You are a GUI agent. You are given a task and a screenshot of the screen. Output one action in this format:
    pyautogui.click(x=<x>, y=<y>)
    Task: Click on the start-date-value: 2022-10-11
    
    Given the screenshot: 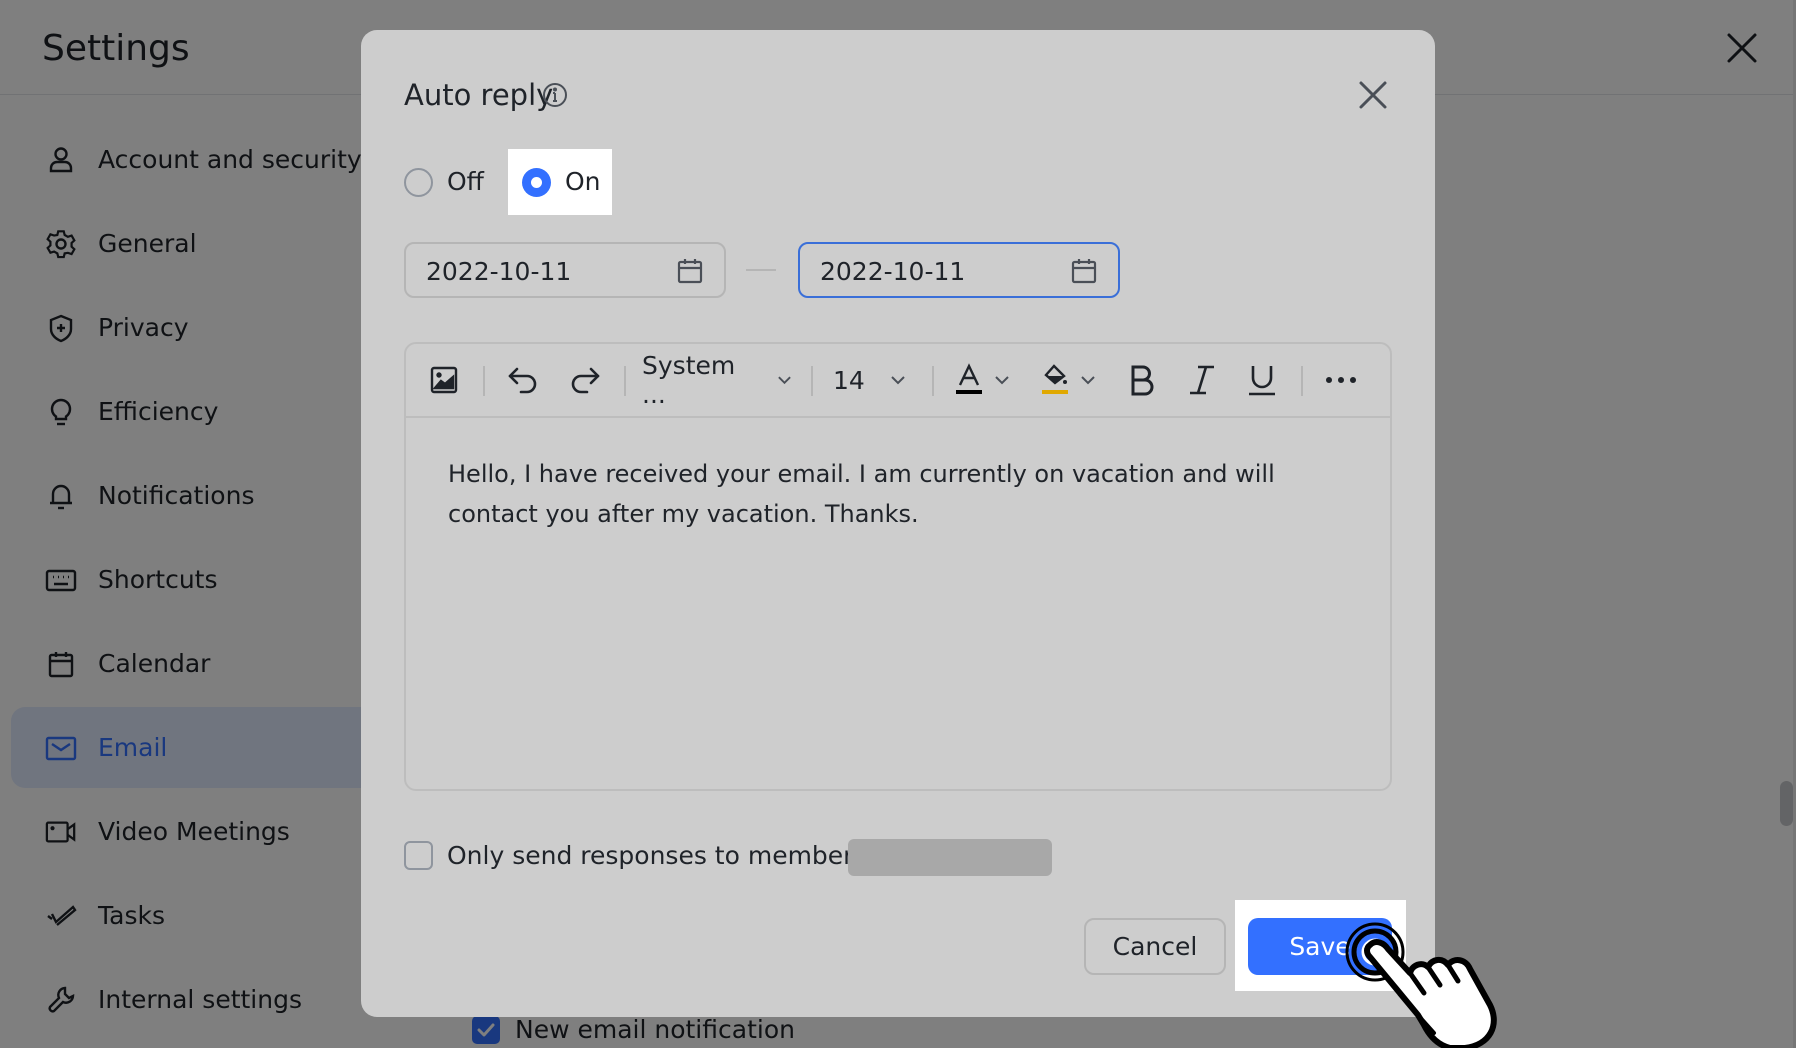 What is the action you would take?
    pyautogui.click(x=499, y=271)
    